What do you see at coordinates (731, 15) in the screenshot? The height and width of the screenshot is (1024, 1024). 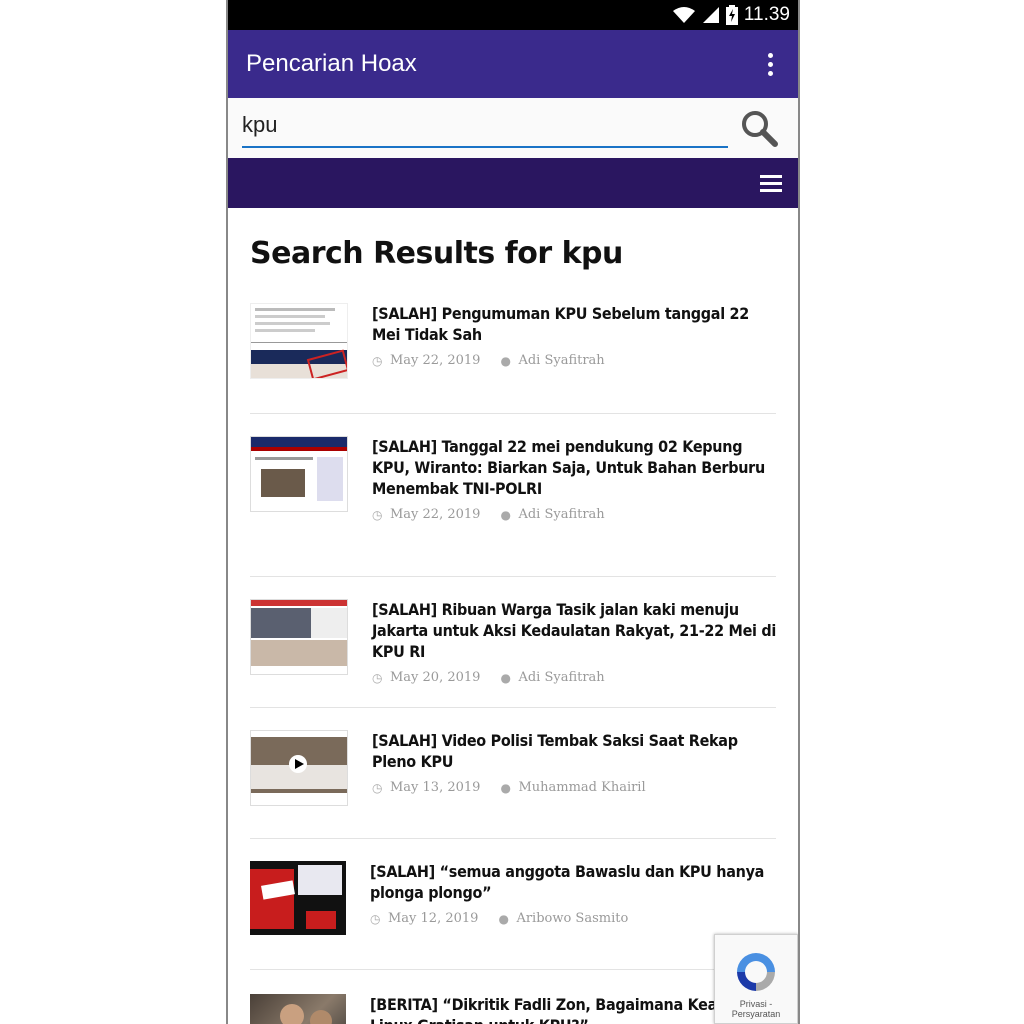 I see `battery-icon` at bounding box center [731, 15].